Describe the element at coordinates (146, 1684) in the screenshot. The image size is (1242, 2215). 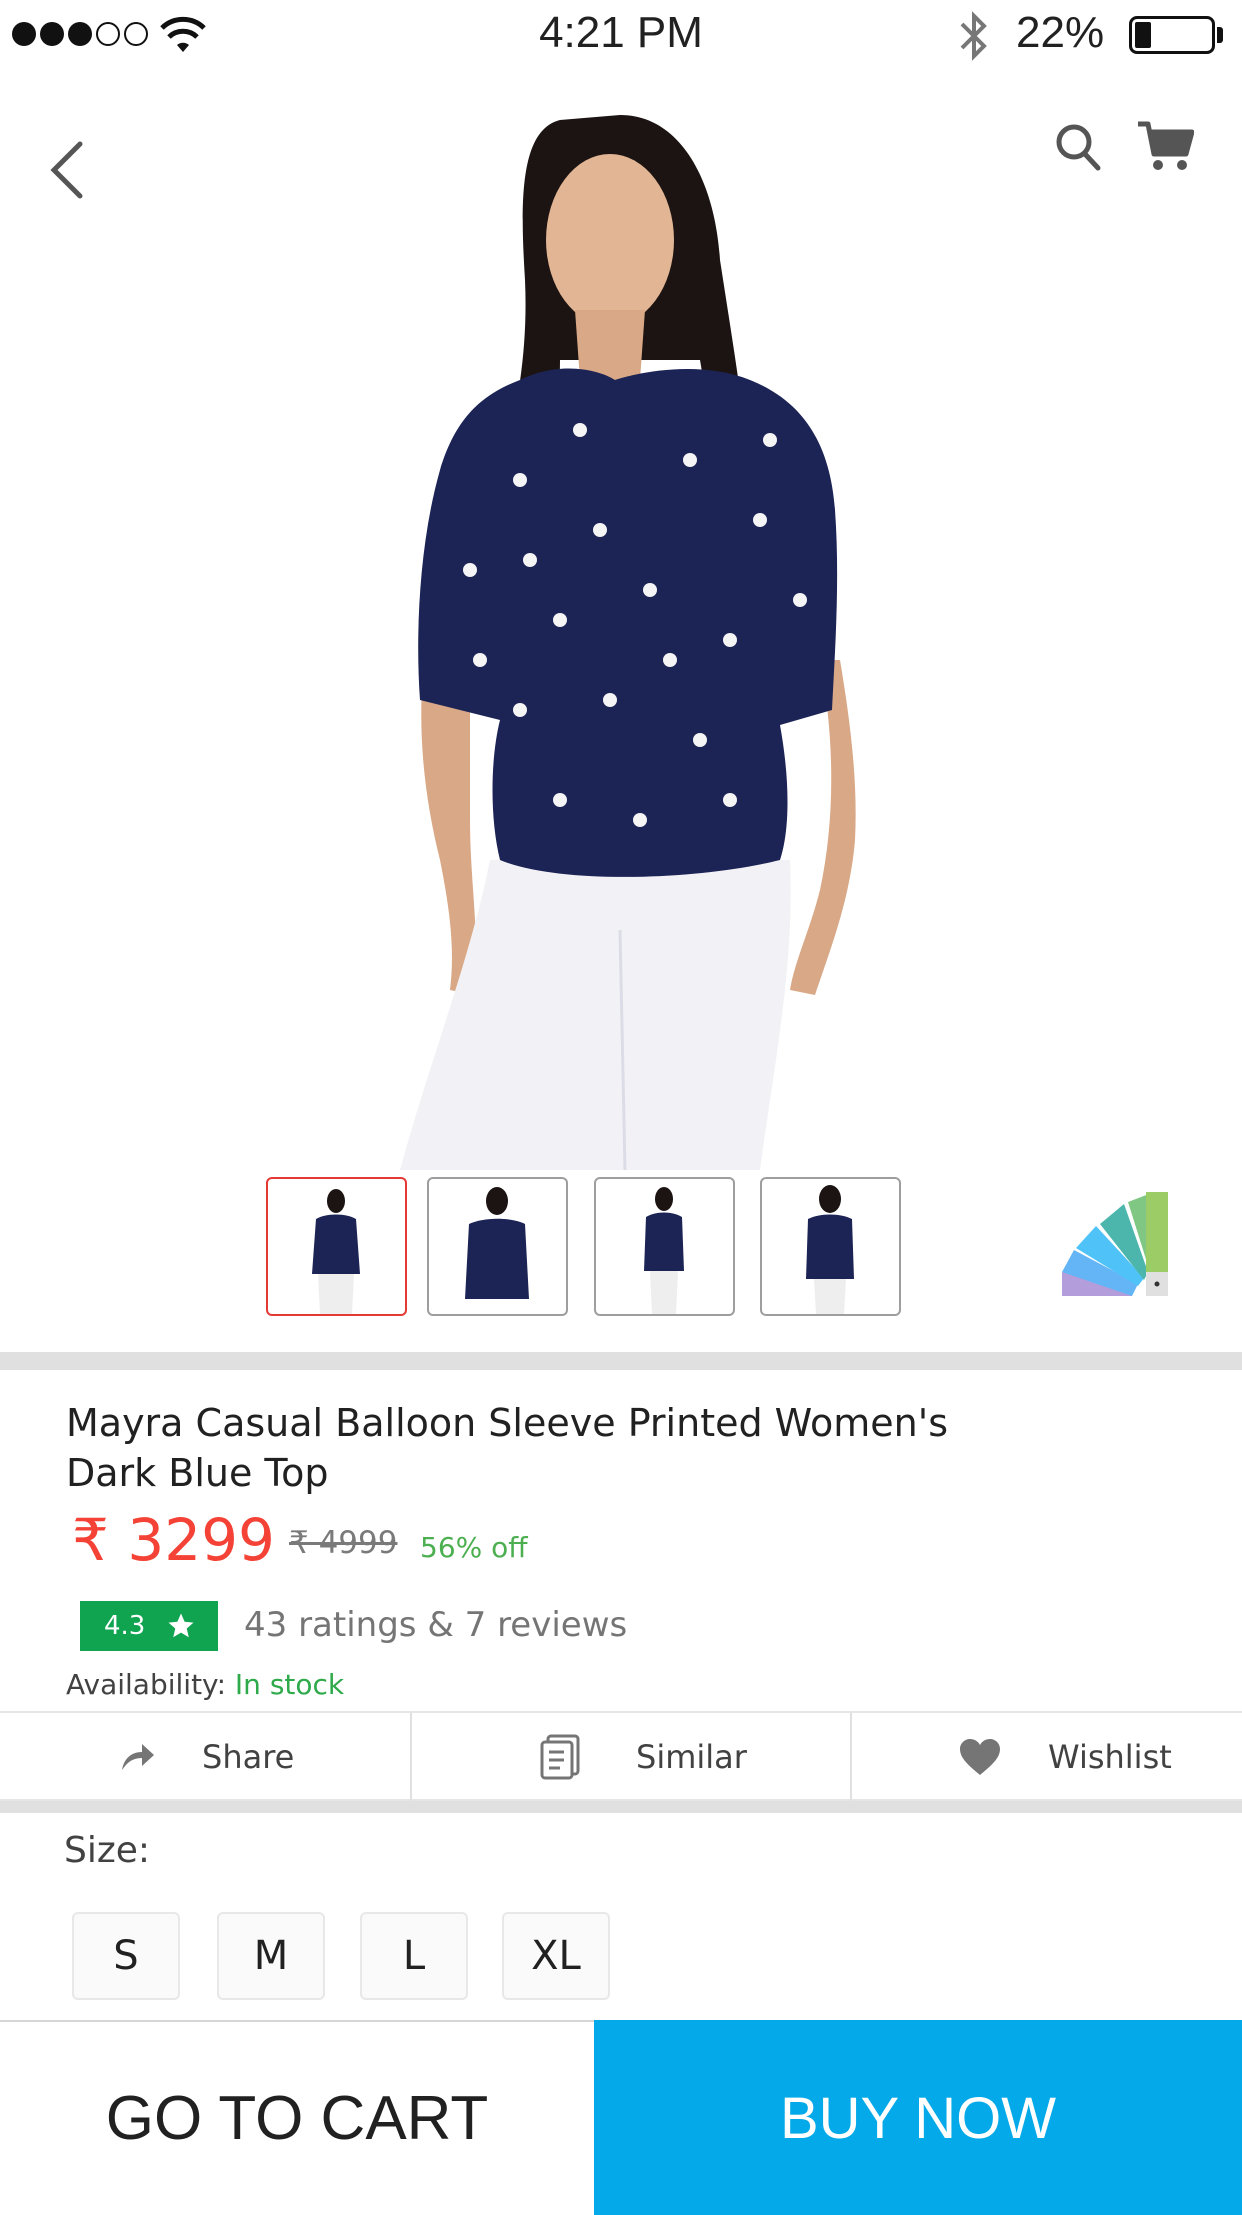
I see `availability-label: Availability:` at that location.